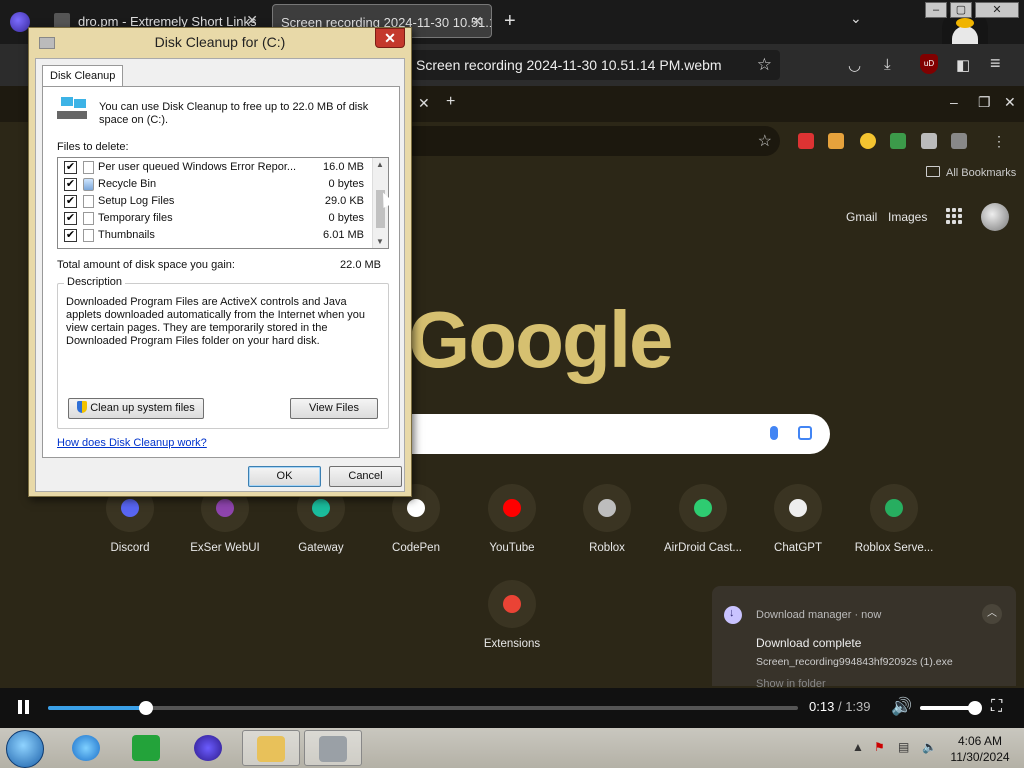 The image size is (1024, 768). Describe the element at coordinates (147, 748) in the screenshot. I see `store-icon` at that location.